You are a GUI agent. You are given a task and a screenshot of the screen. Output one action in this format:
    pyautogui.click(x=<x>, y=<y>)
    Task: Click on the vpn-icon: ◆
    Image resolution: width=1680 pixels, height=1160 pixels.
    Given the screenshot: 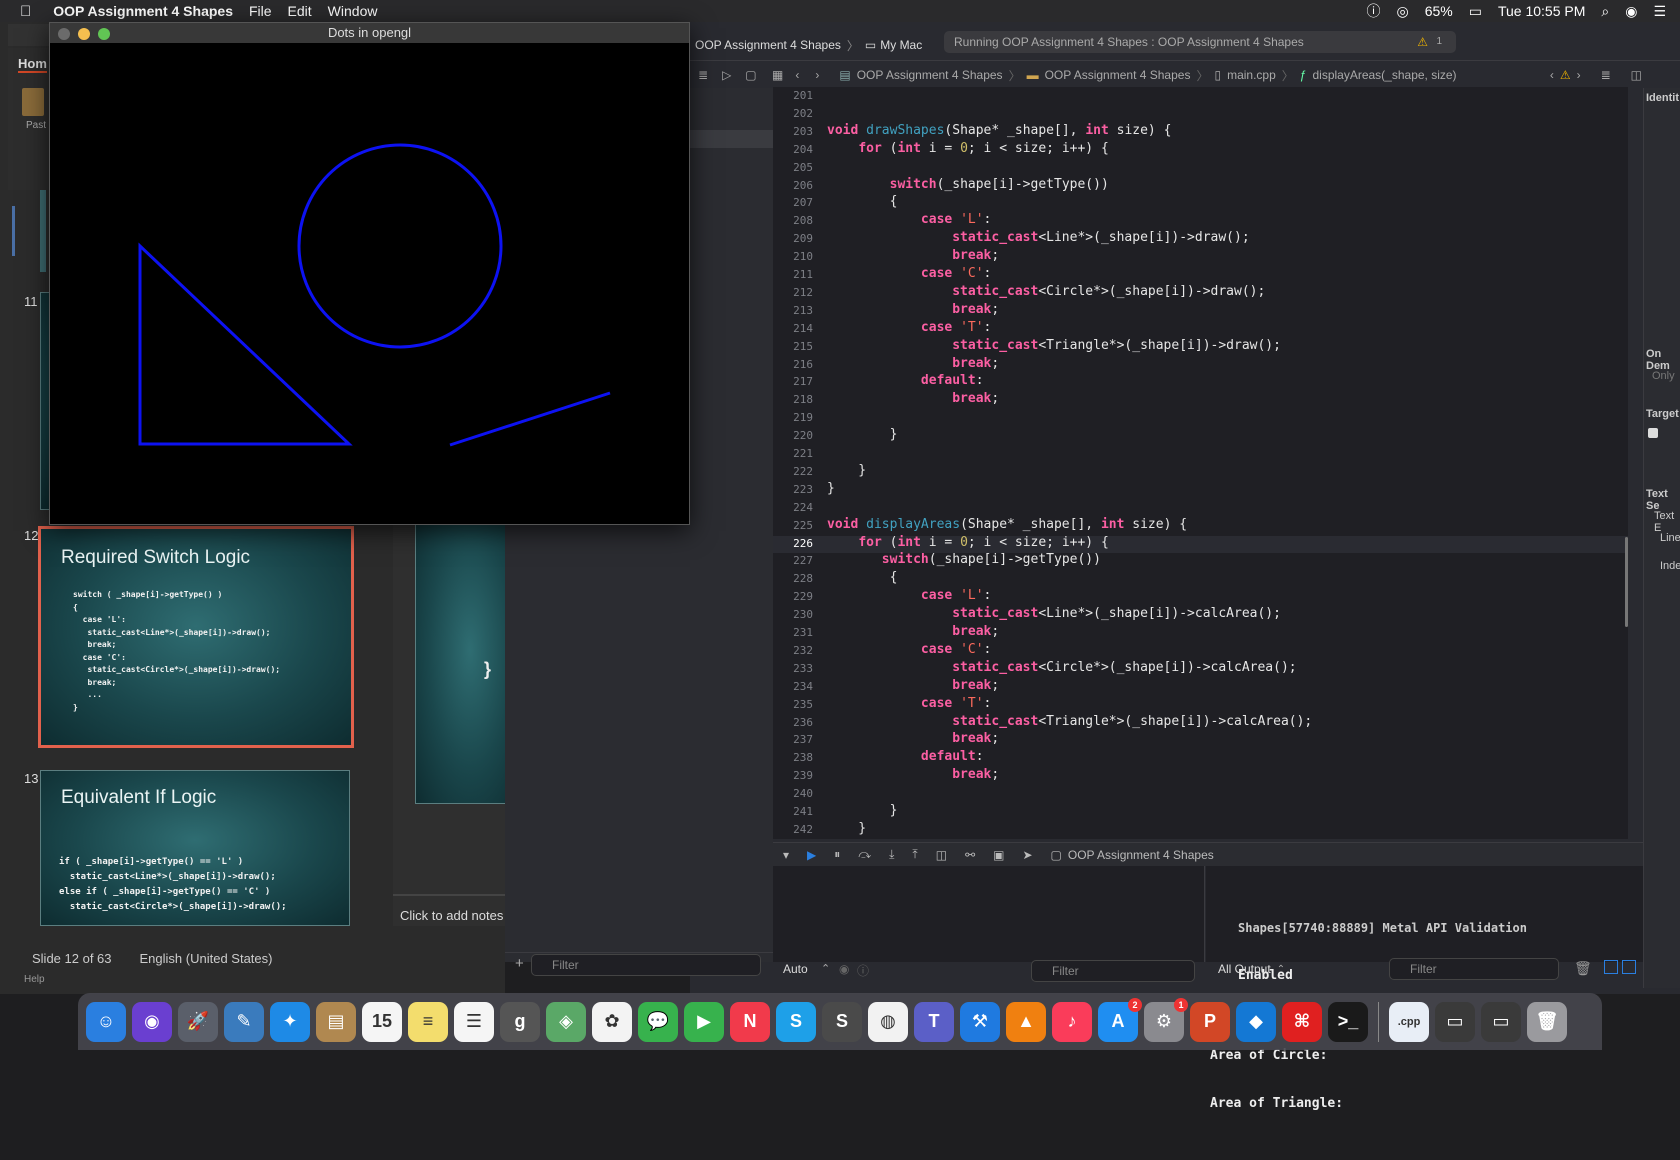 What is the action you would take?
    pyautogui.click(x=1256, y=1021)
    